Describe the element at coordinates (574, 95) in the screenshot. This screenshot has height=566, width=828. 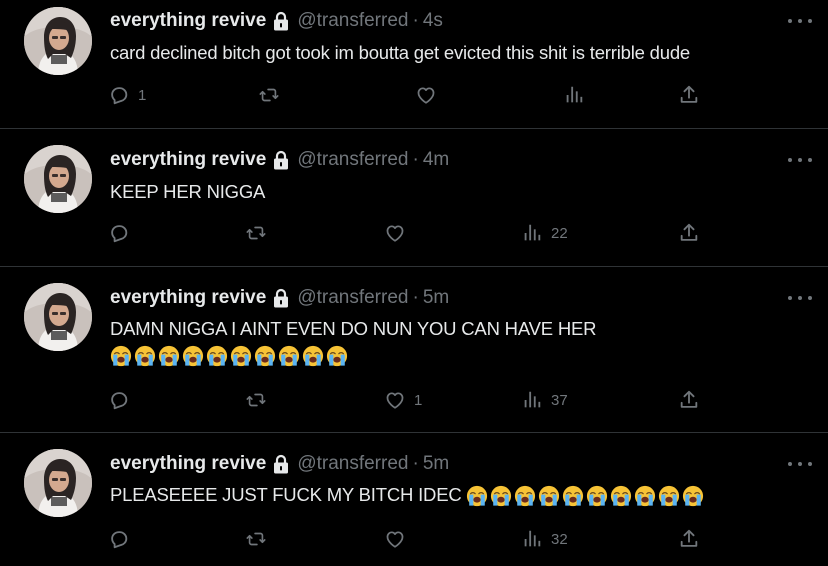
I see `views-button` at that location.